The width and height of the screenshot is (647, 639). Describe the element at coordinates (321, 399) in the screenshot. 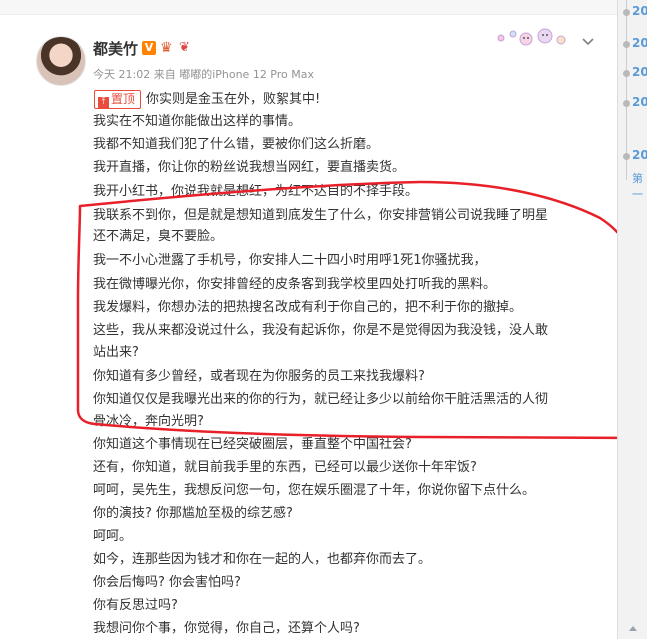

I see `post-line: 你知道仅仅是我曝光出来的你的行为，就已经让多少以前给你干脏活黑活的人彻` at that location.